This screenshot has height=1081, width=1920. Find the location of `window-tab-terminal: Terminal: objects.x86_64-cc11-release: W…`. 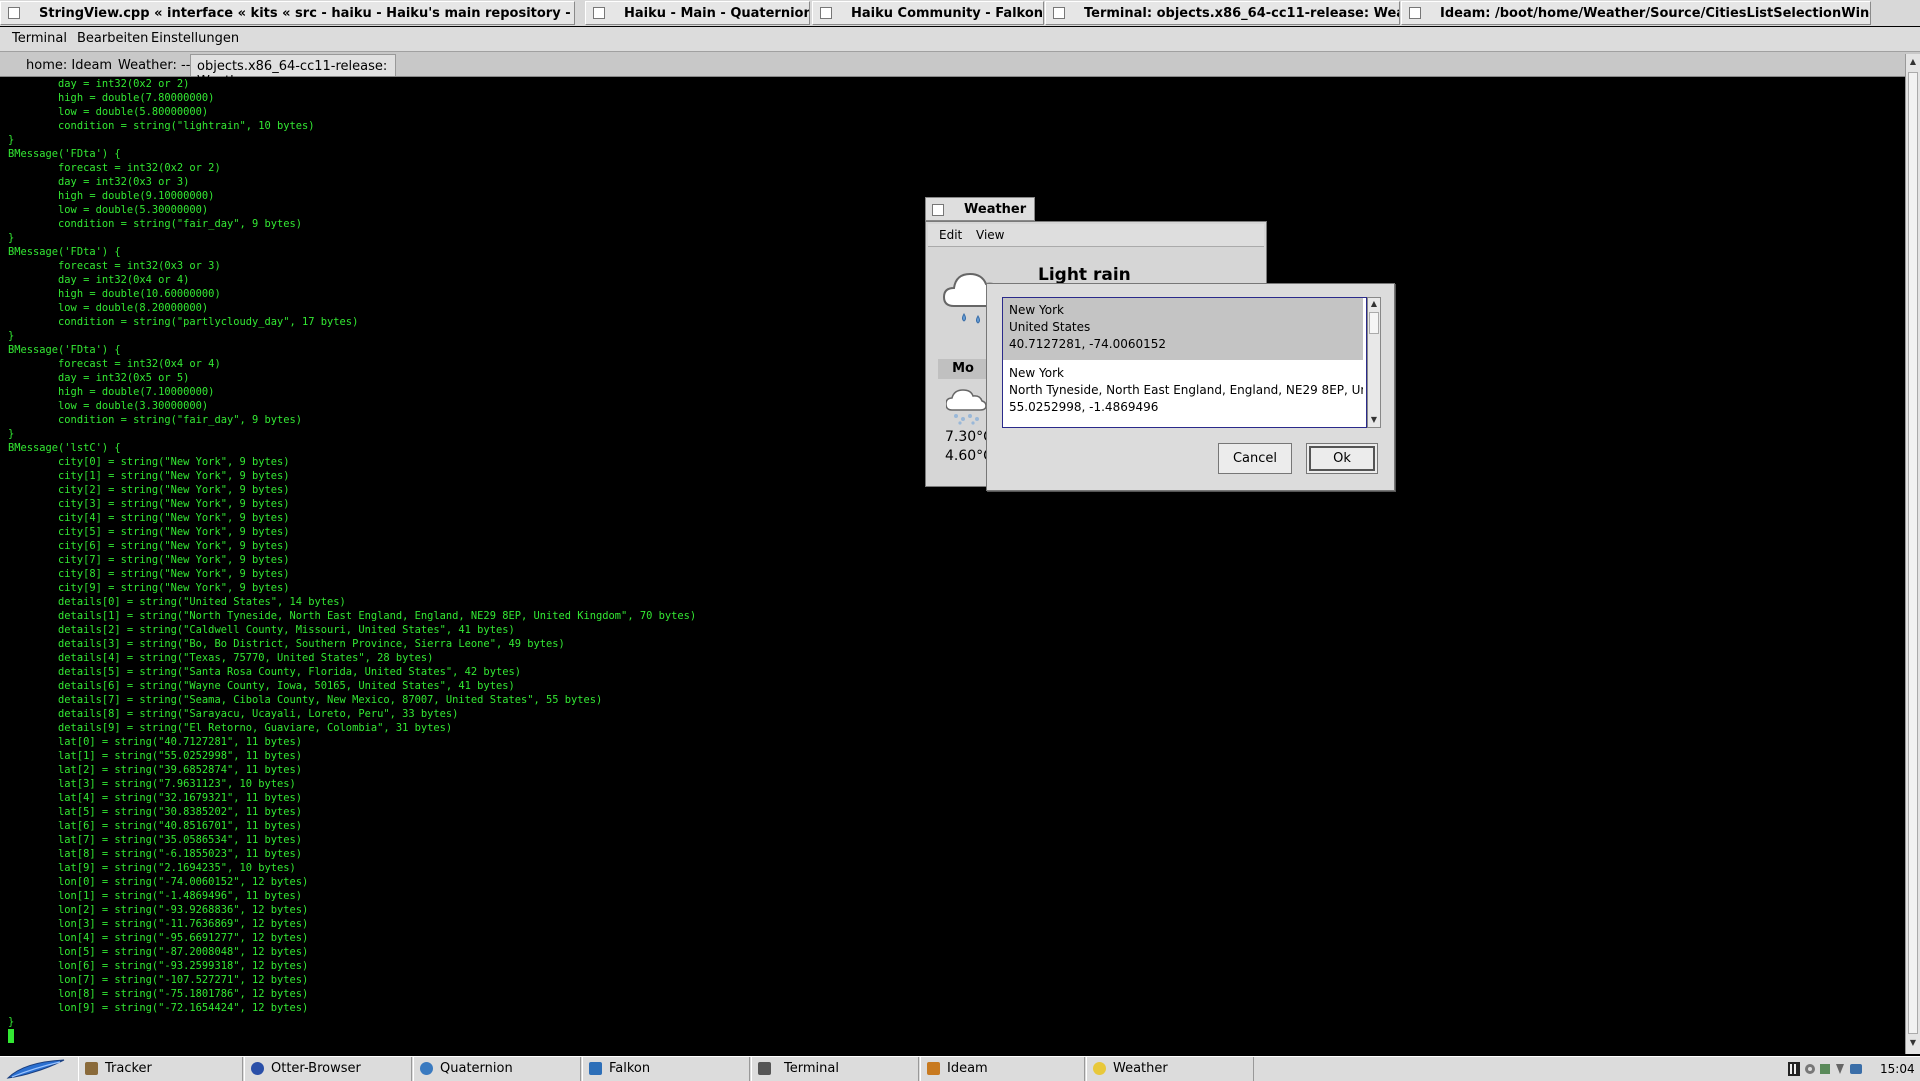

window-tab-terminal: Terminal: objects.x86_64-cc11-release: W… is located at coordinates (1222, 13).